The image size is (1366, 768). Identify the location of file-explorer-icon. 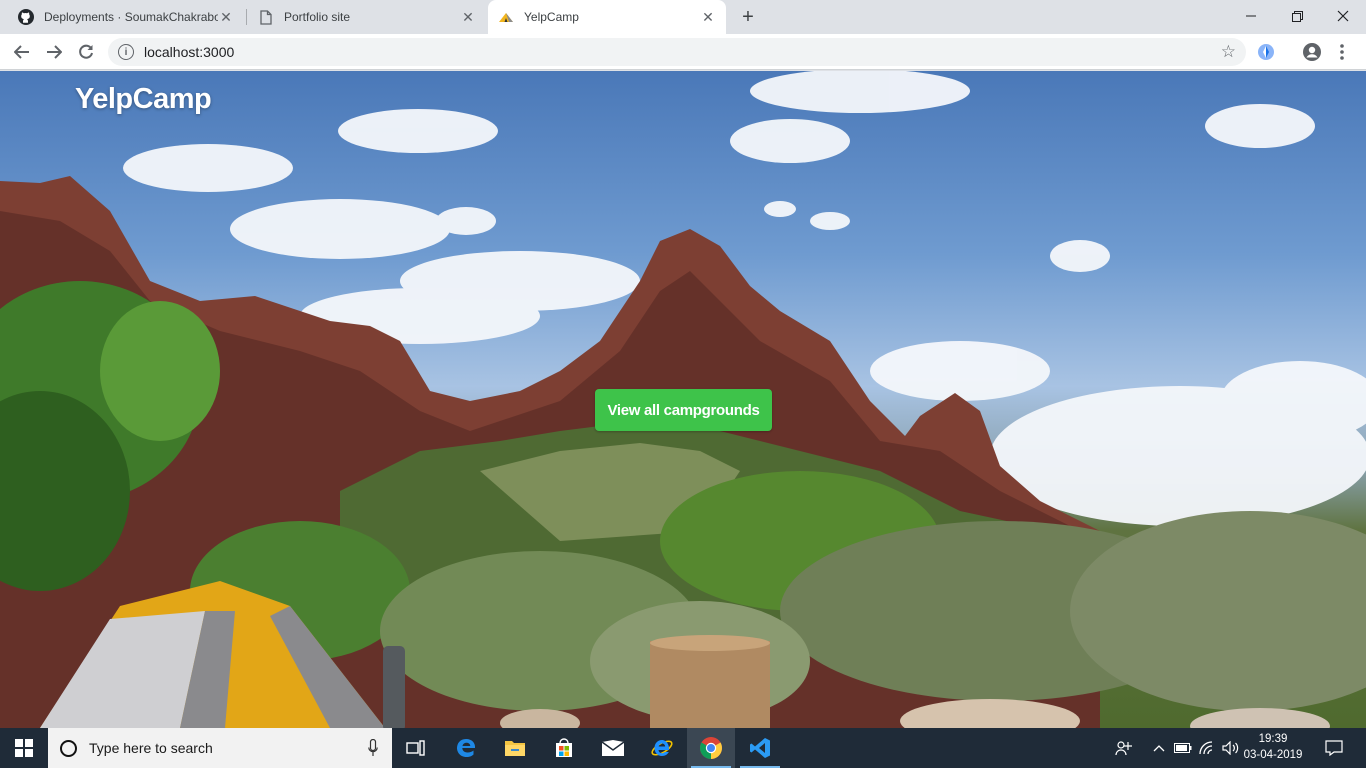
(515, 748).